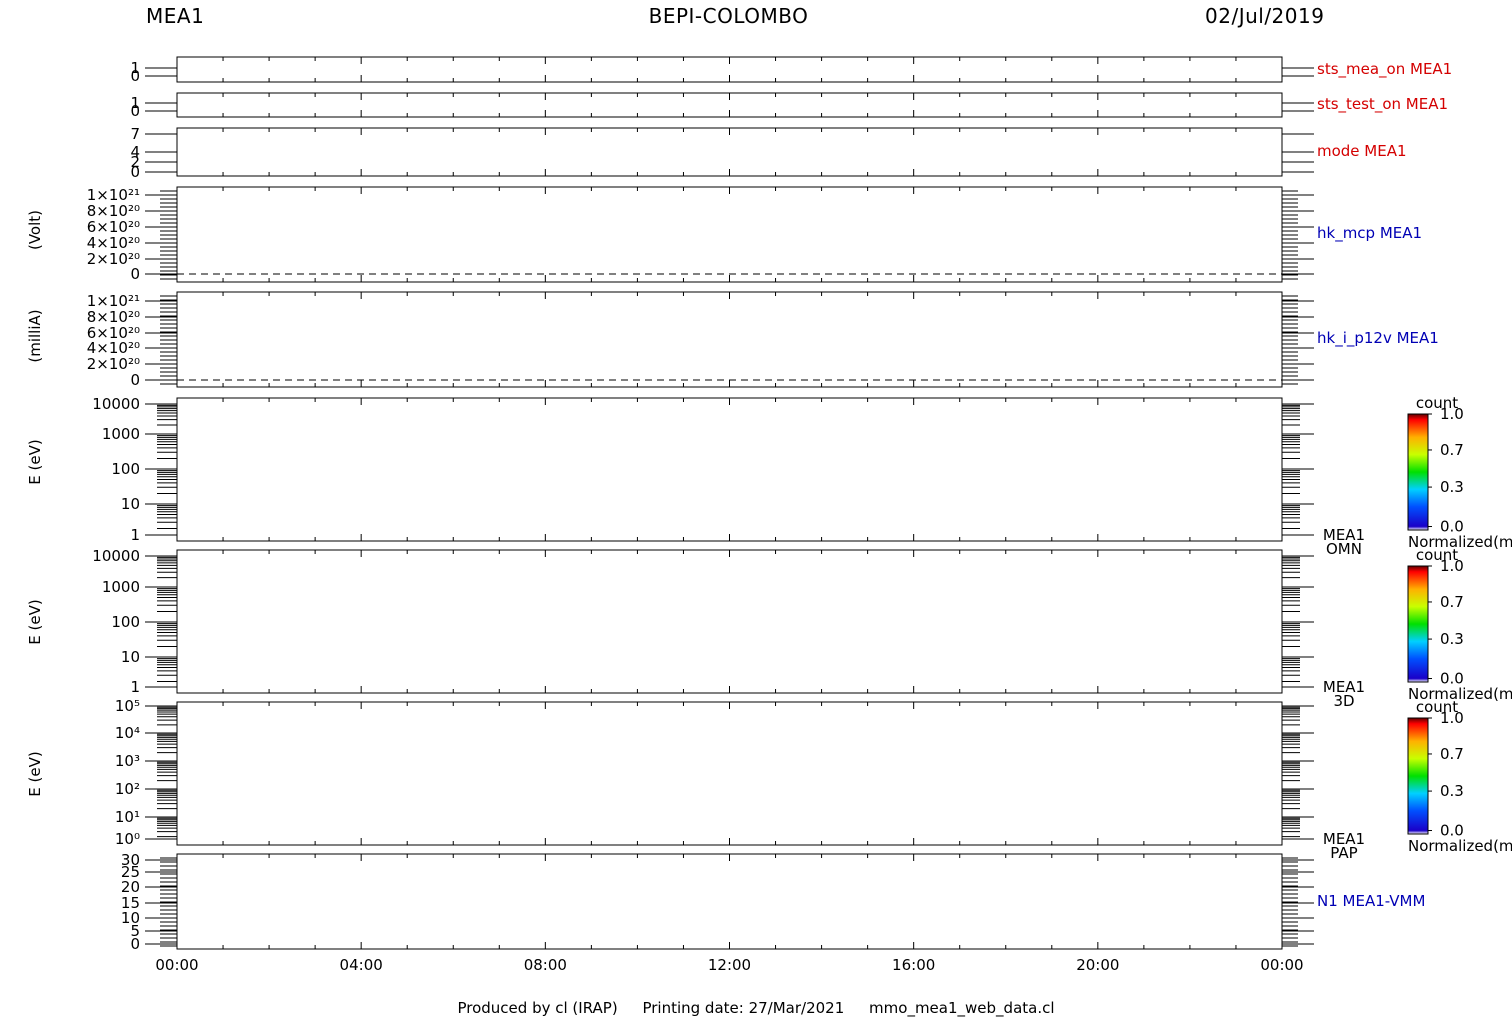  What do you see at coordinates (545, 965) in the screenshot?
I see `x-tick-label: 08:00` at bounding box center [545, 965].